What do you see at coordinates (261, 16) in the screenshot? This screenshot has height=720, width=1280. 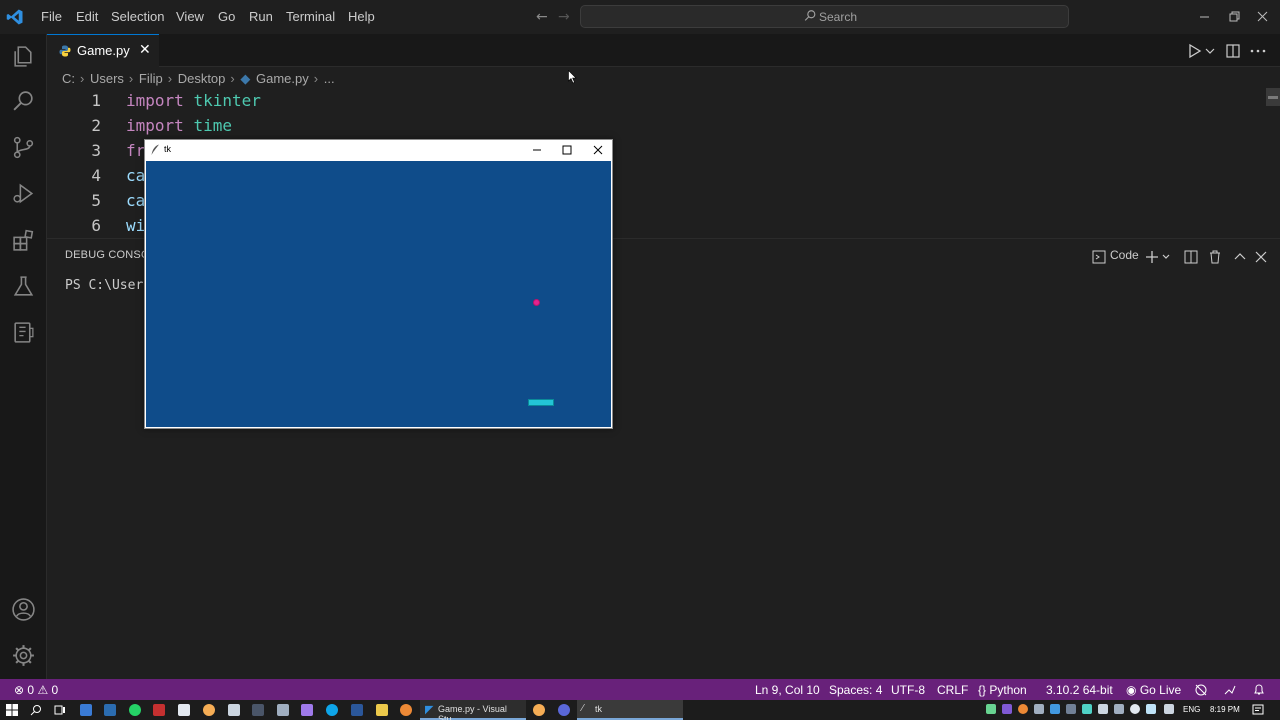 I see `menu-run: Run` at bounding box center [261, 16].